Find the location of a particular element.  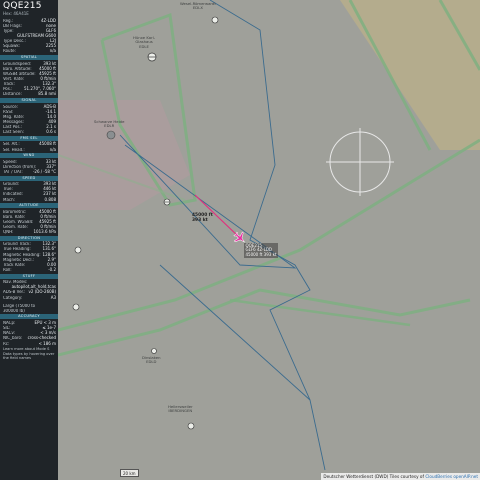

info-key: Direction (from): is located at coordinates (19, 167).